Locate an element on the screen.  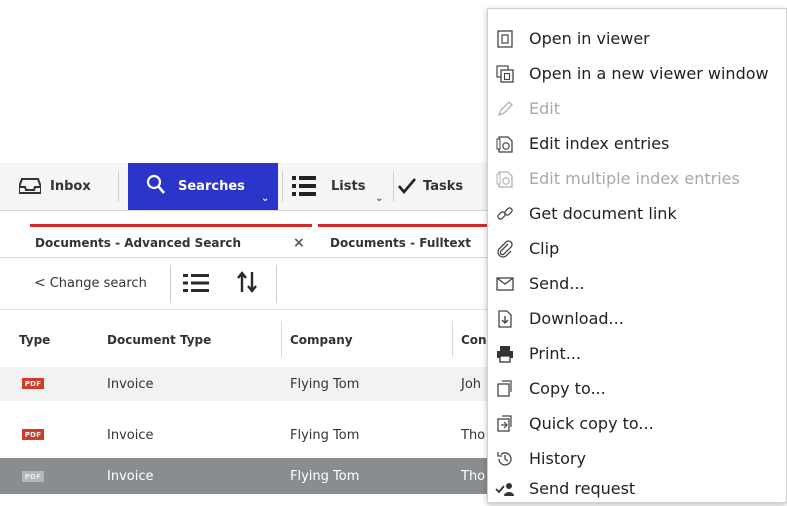
column-header-type: Type is located at coordinates (34, 340).